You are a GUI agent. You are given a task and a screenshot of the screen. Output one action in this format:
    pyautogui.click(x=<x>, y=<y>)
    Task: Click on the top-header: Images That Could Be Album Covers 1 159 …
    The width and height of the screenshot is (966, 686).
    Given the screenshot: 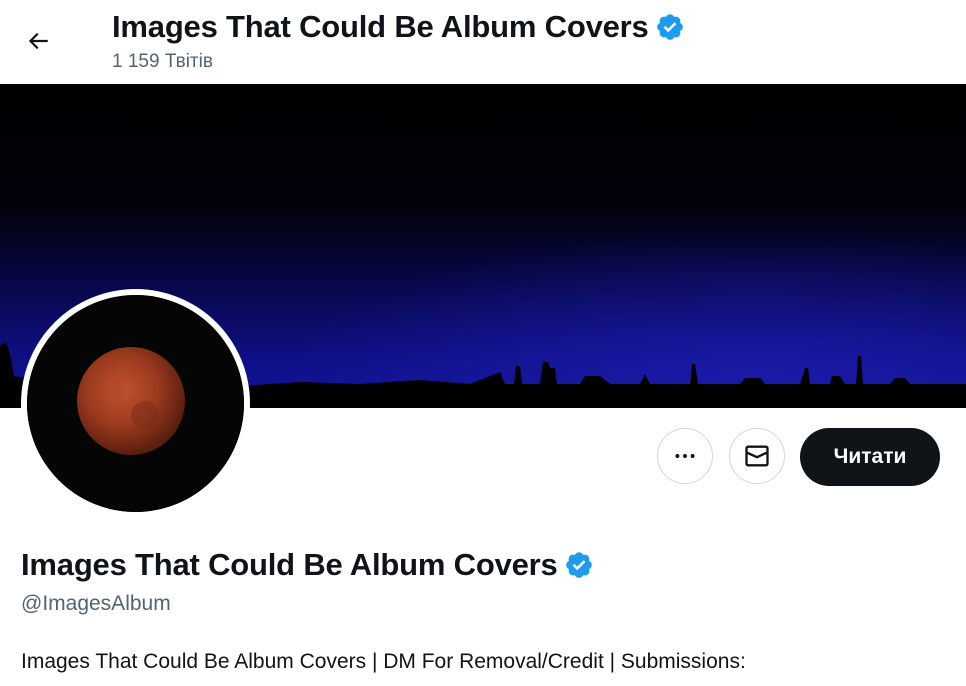 What is the action you would take?
    pyautogui.click(x=483, y=42)
    